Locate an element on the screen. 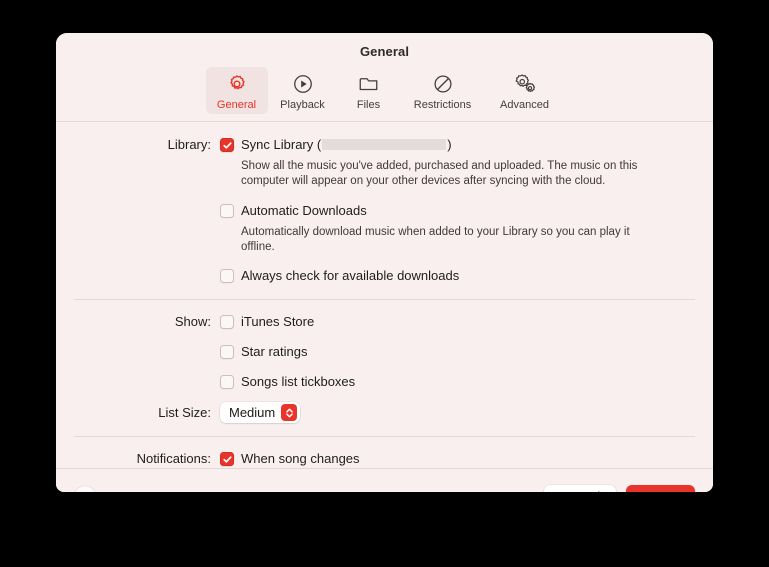  show-itunes-store-checkbox is located at coordinates (227, 322).